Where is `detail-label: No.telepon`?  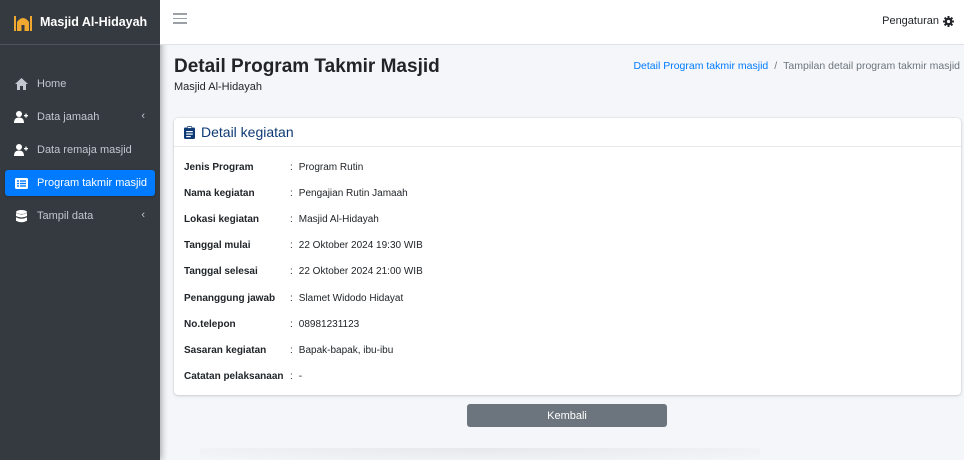 detail-label: No.telepon is located at coordinates (210, 324).